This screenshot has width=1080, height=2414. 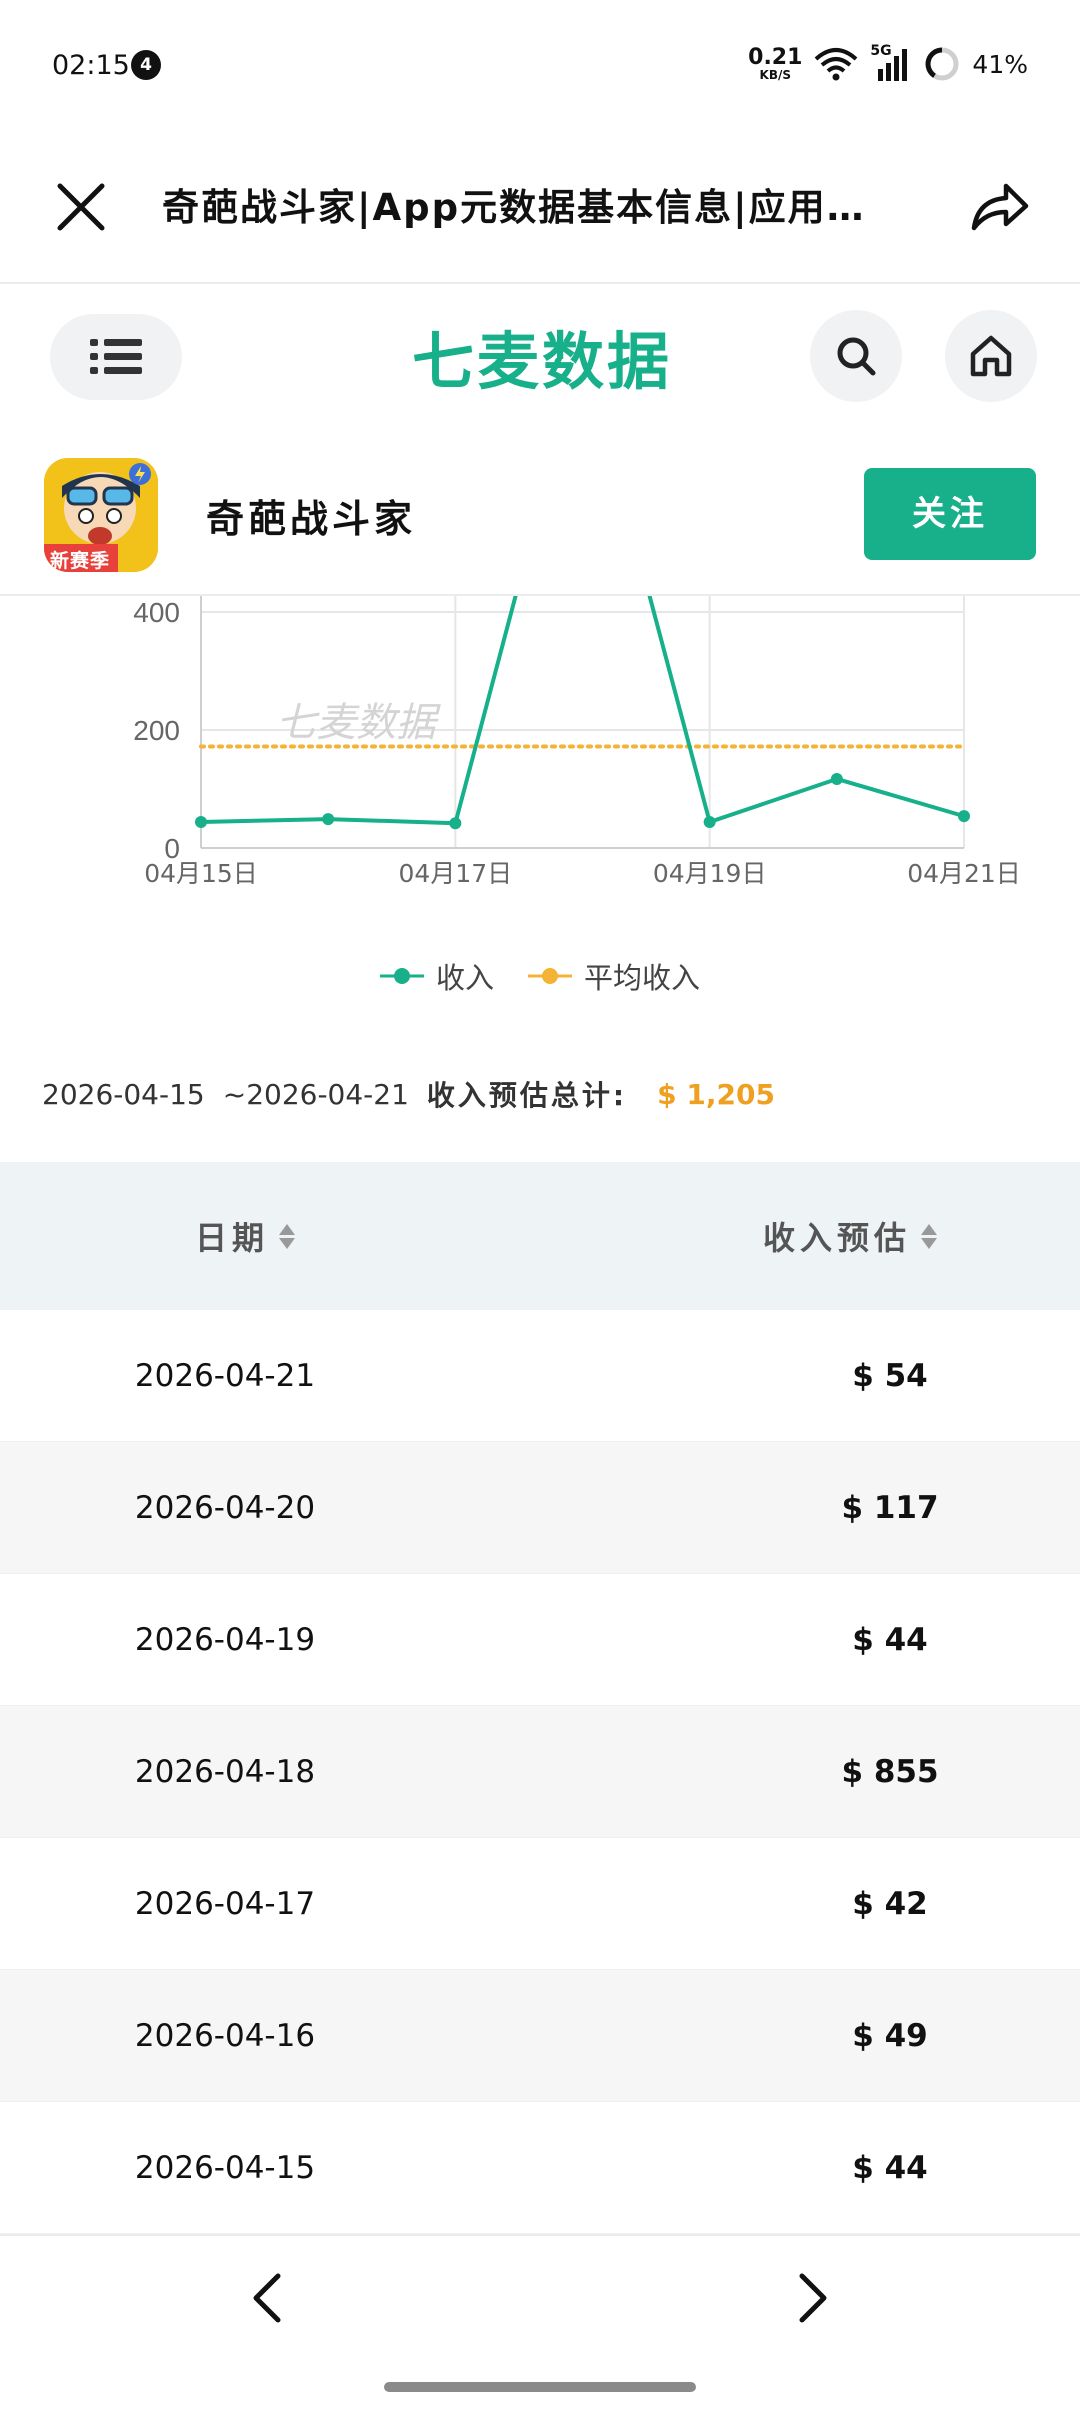 I want to click on menu-list-icon, so click(x=116, y=356).